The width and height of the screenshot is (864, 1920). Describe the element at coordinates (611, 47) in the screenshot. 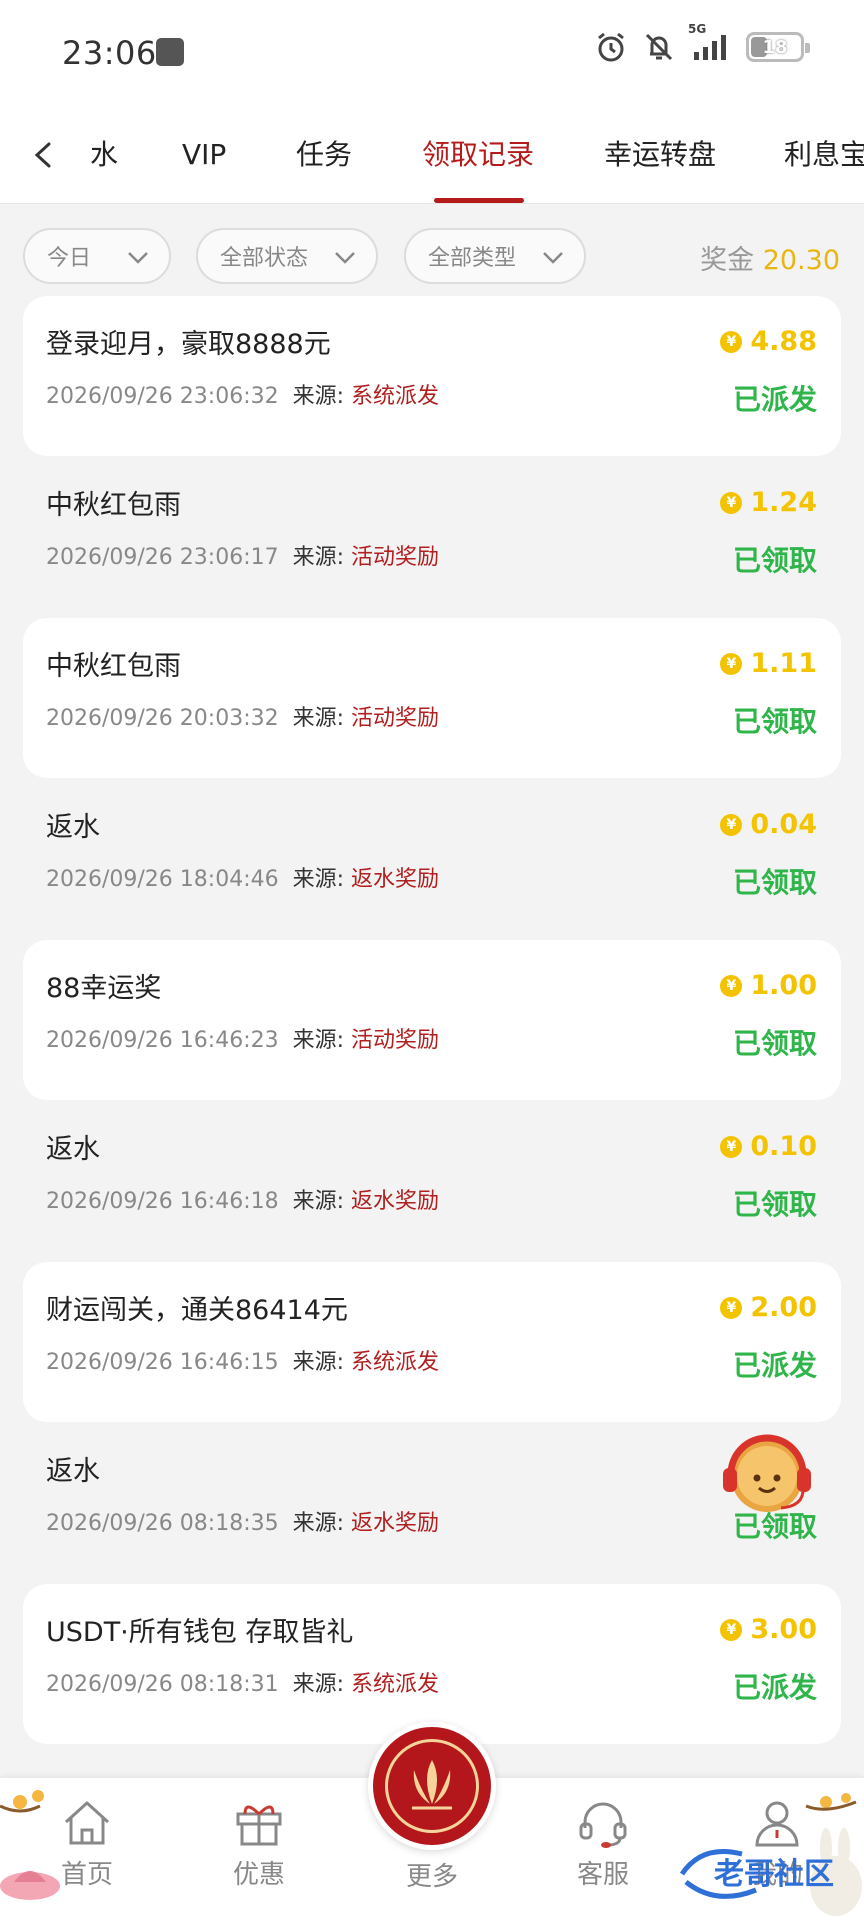

I see `alarm-icon` at that location.